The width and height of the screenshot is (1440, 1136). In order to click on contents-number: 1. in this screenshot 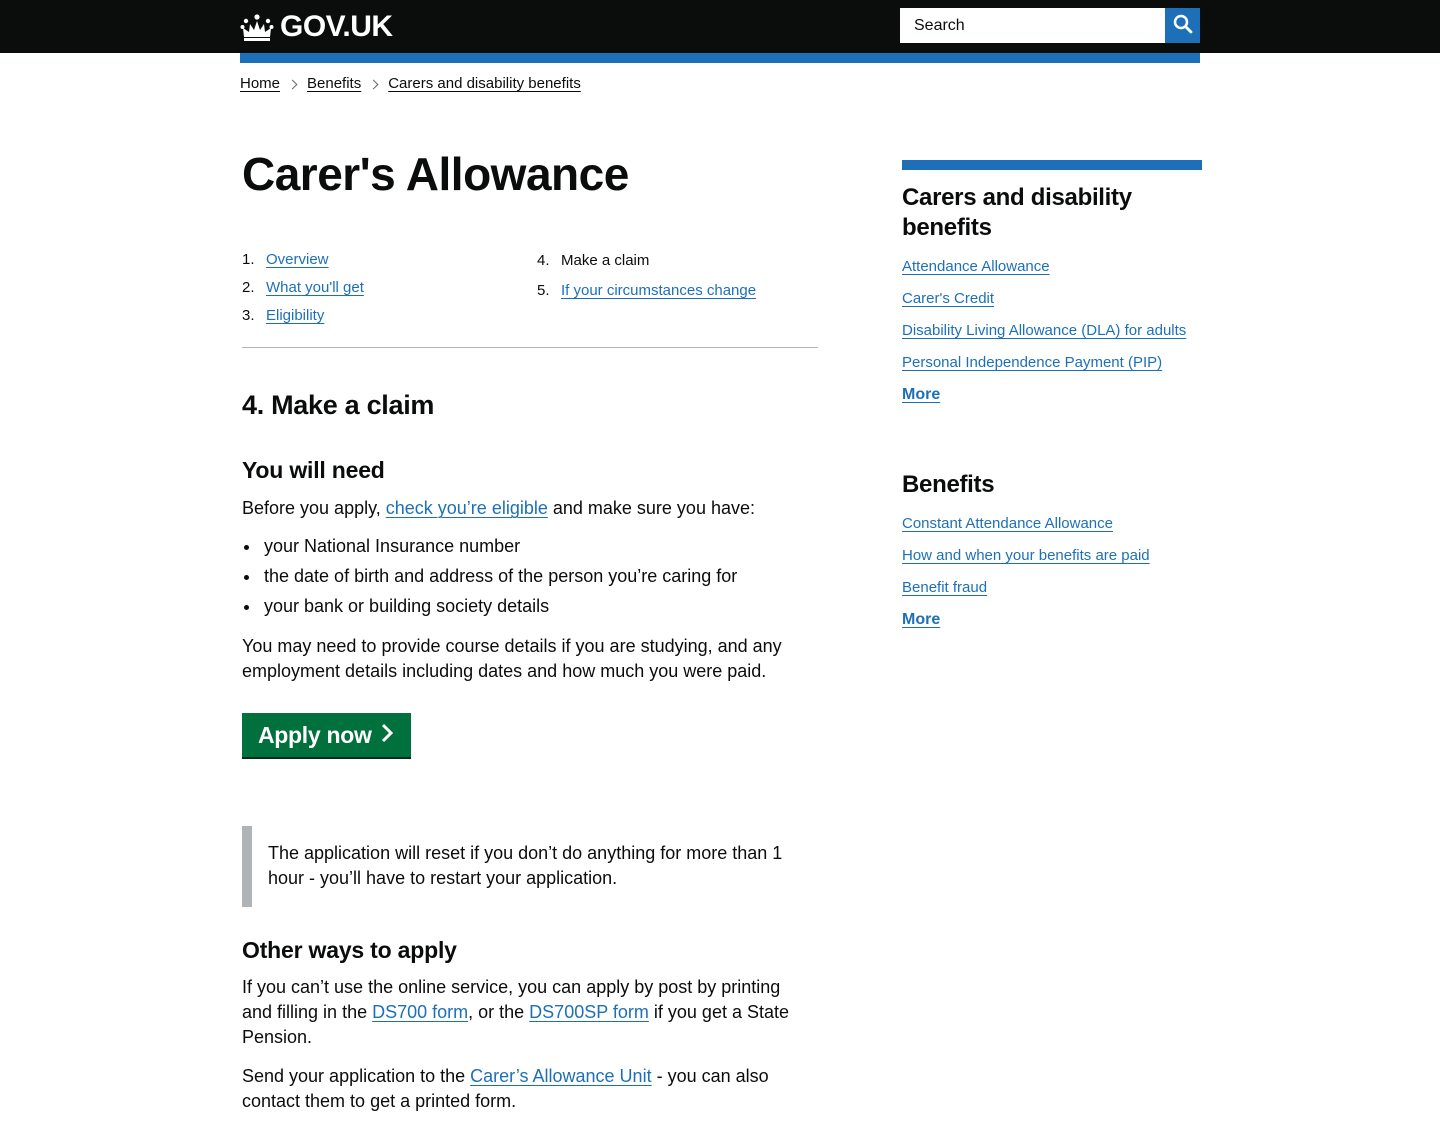, I will do `click(248, 259)`.